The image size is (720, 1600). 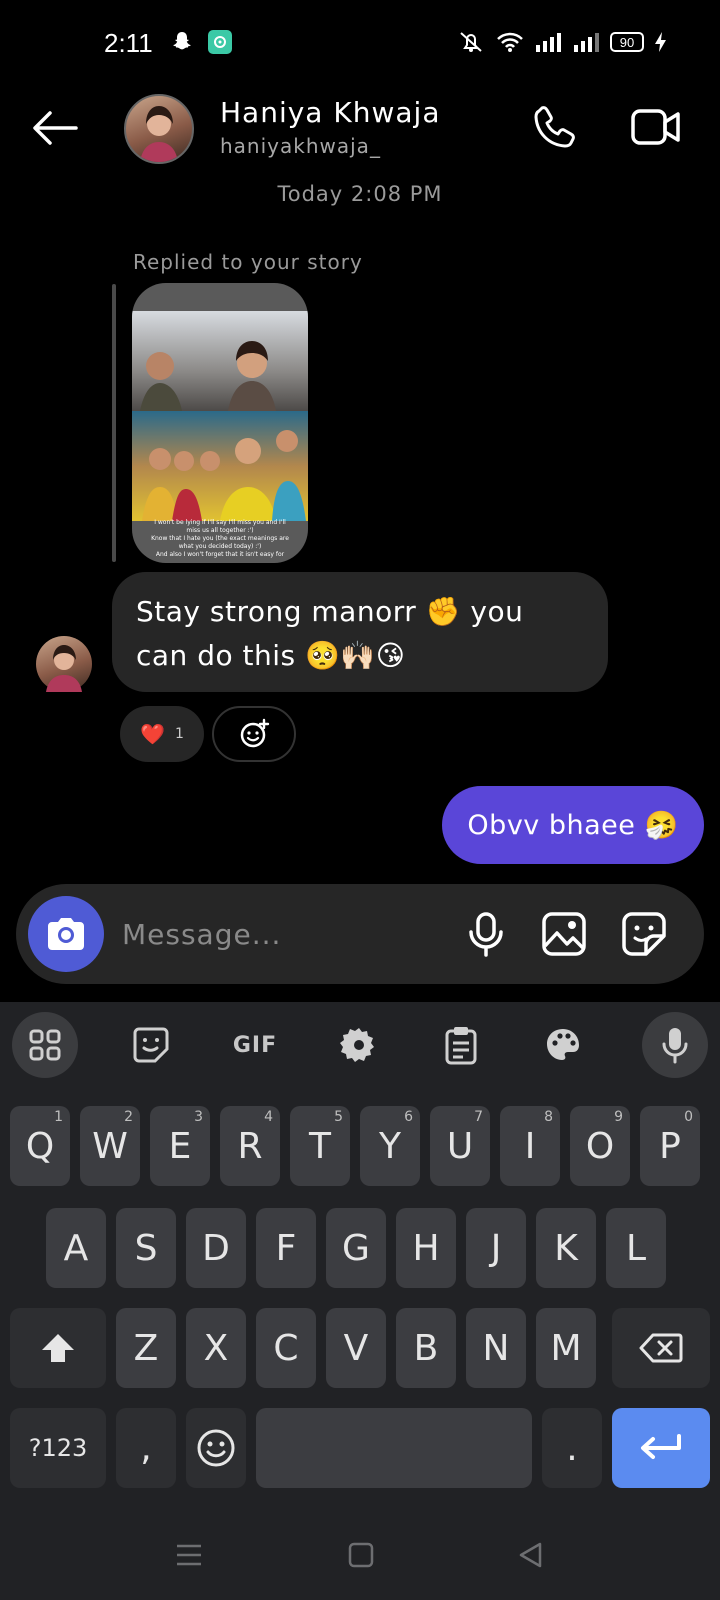 I want to click on message-input, so click(x=282, y=934).